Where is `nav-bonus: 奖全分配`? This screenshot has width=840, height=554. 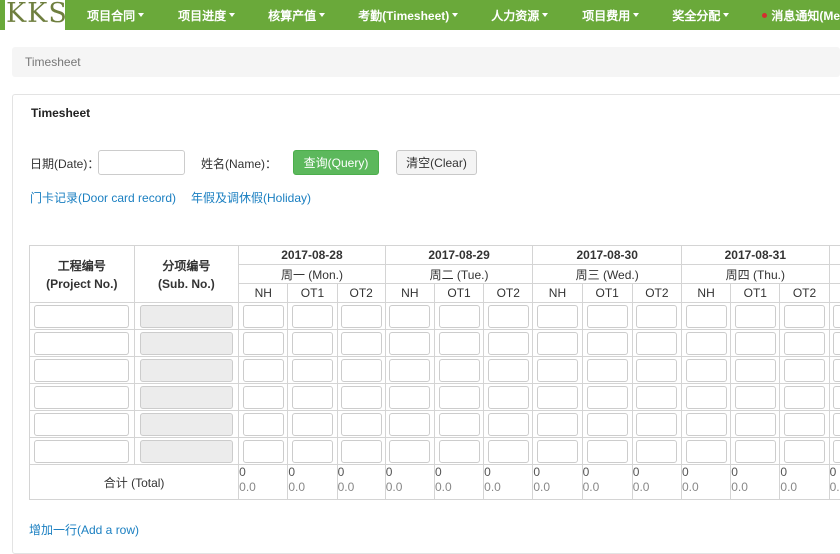
nav-bonus: 奖全分配 is located at coordinates (700, 15).